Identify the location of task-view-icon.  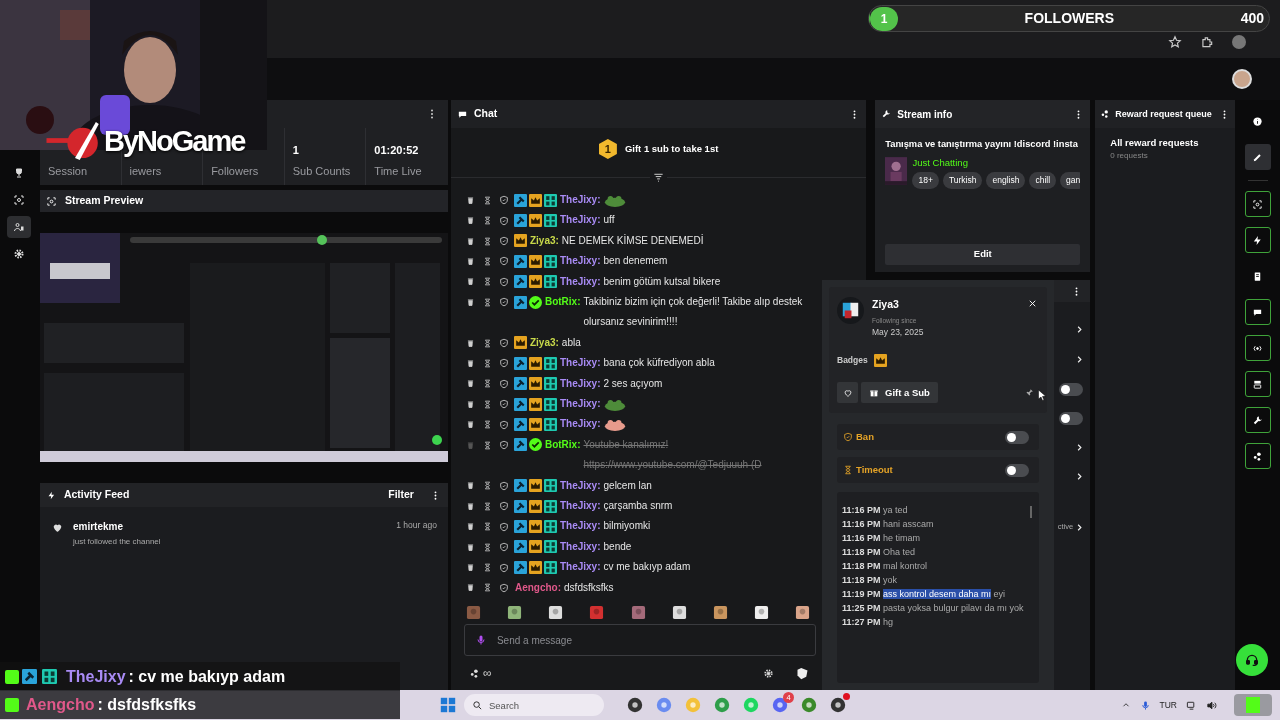
(635, 705).